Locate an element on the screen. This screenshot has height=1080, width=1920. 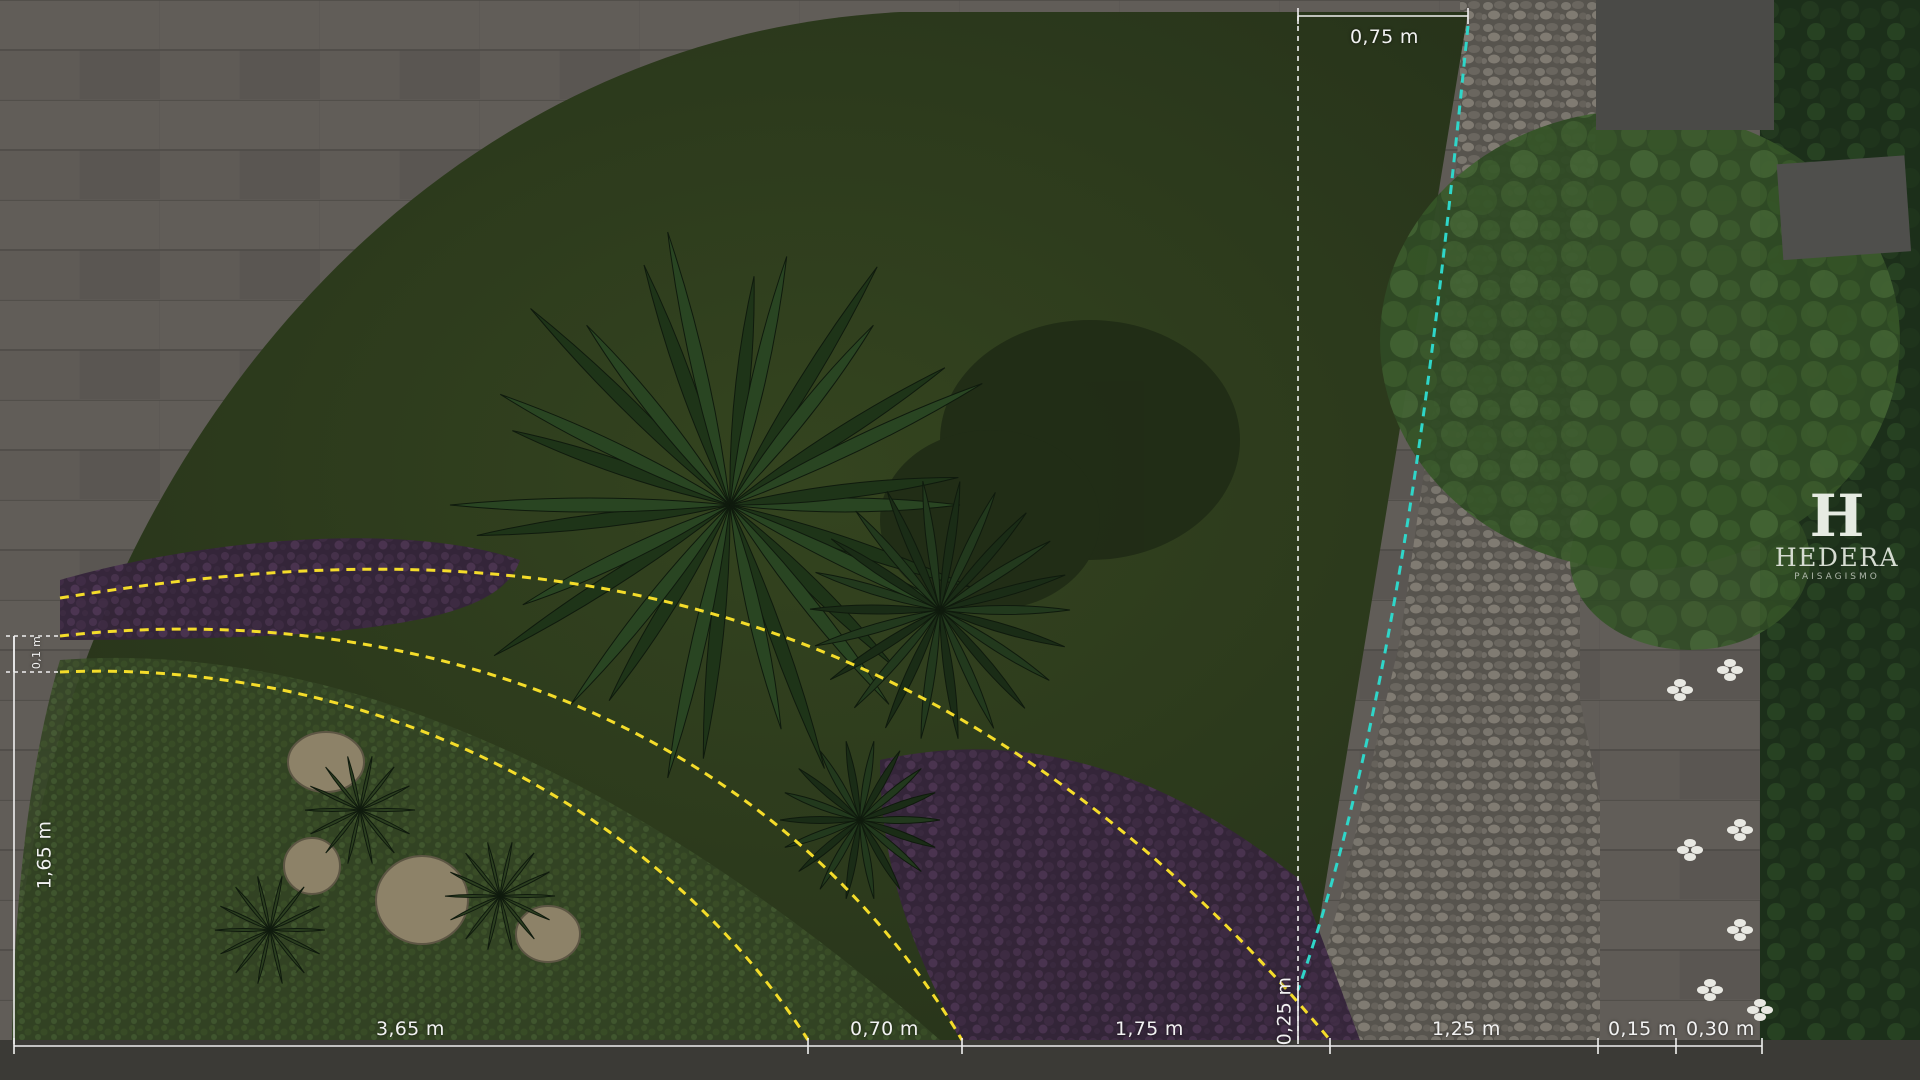
dim-label-top: 0,75 m is located at coordinates (1384, 37).